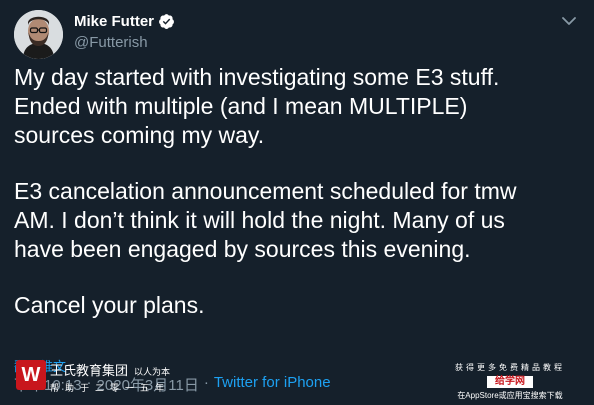  Describe the element at coordinates (111, 42) in the screenshot. I see `user-handle: @Futterish` at that location.